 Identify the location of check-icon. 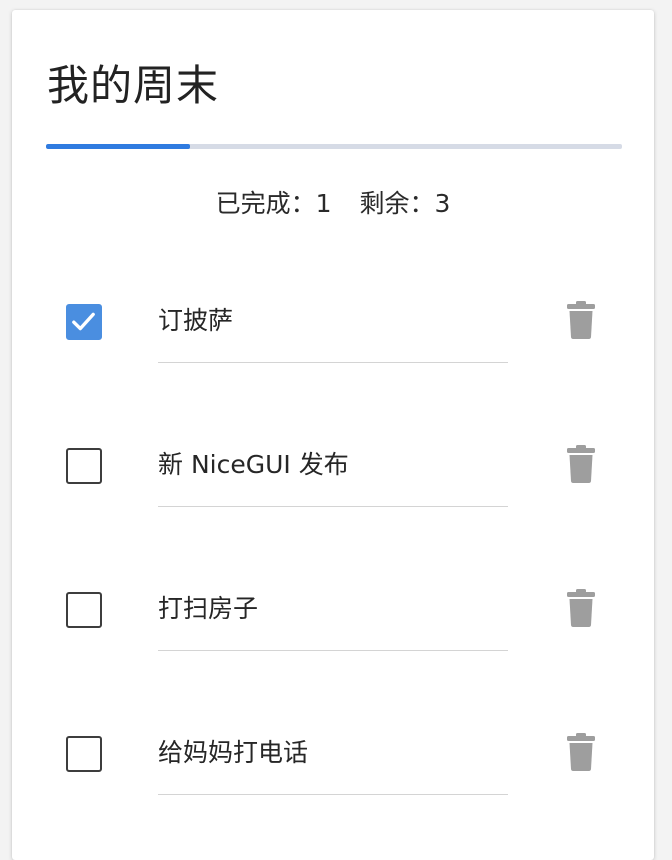
(83, 321).